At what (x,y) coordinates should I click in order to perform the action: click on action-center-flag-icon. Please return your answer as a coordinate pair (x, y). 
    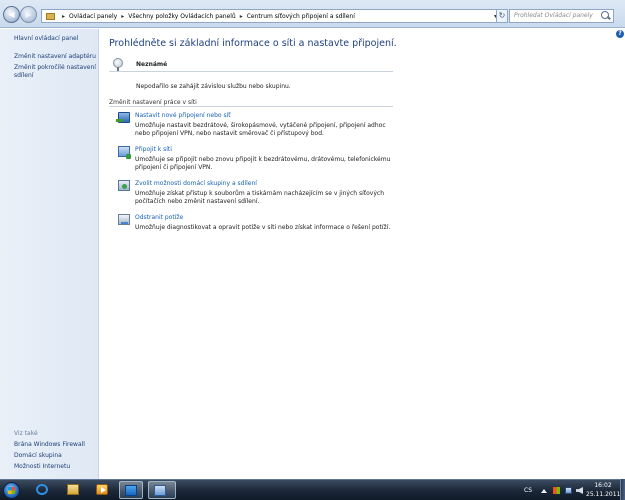
    Looking at the image, I should click on (556, 490).